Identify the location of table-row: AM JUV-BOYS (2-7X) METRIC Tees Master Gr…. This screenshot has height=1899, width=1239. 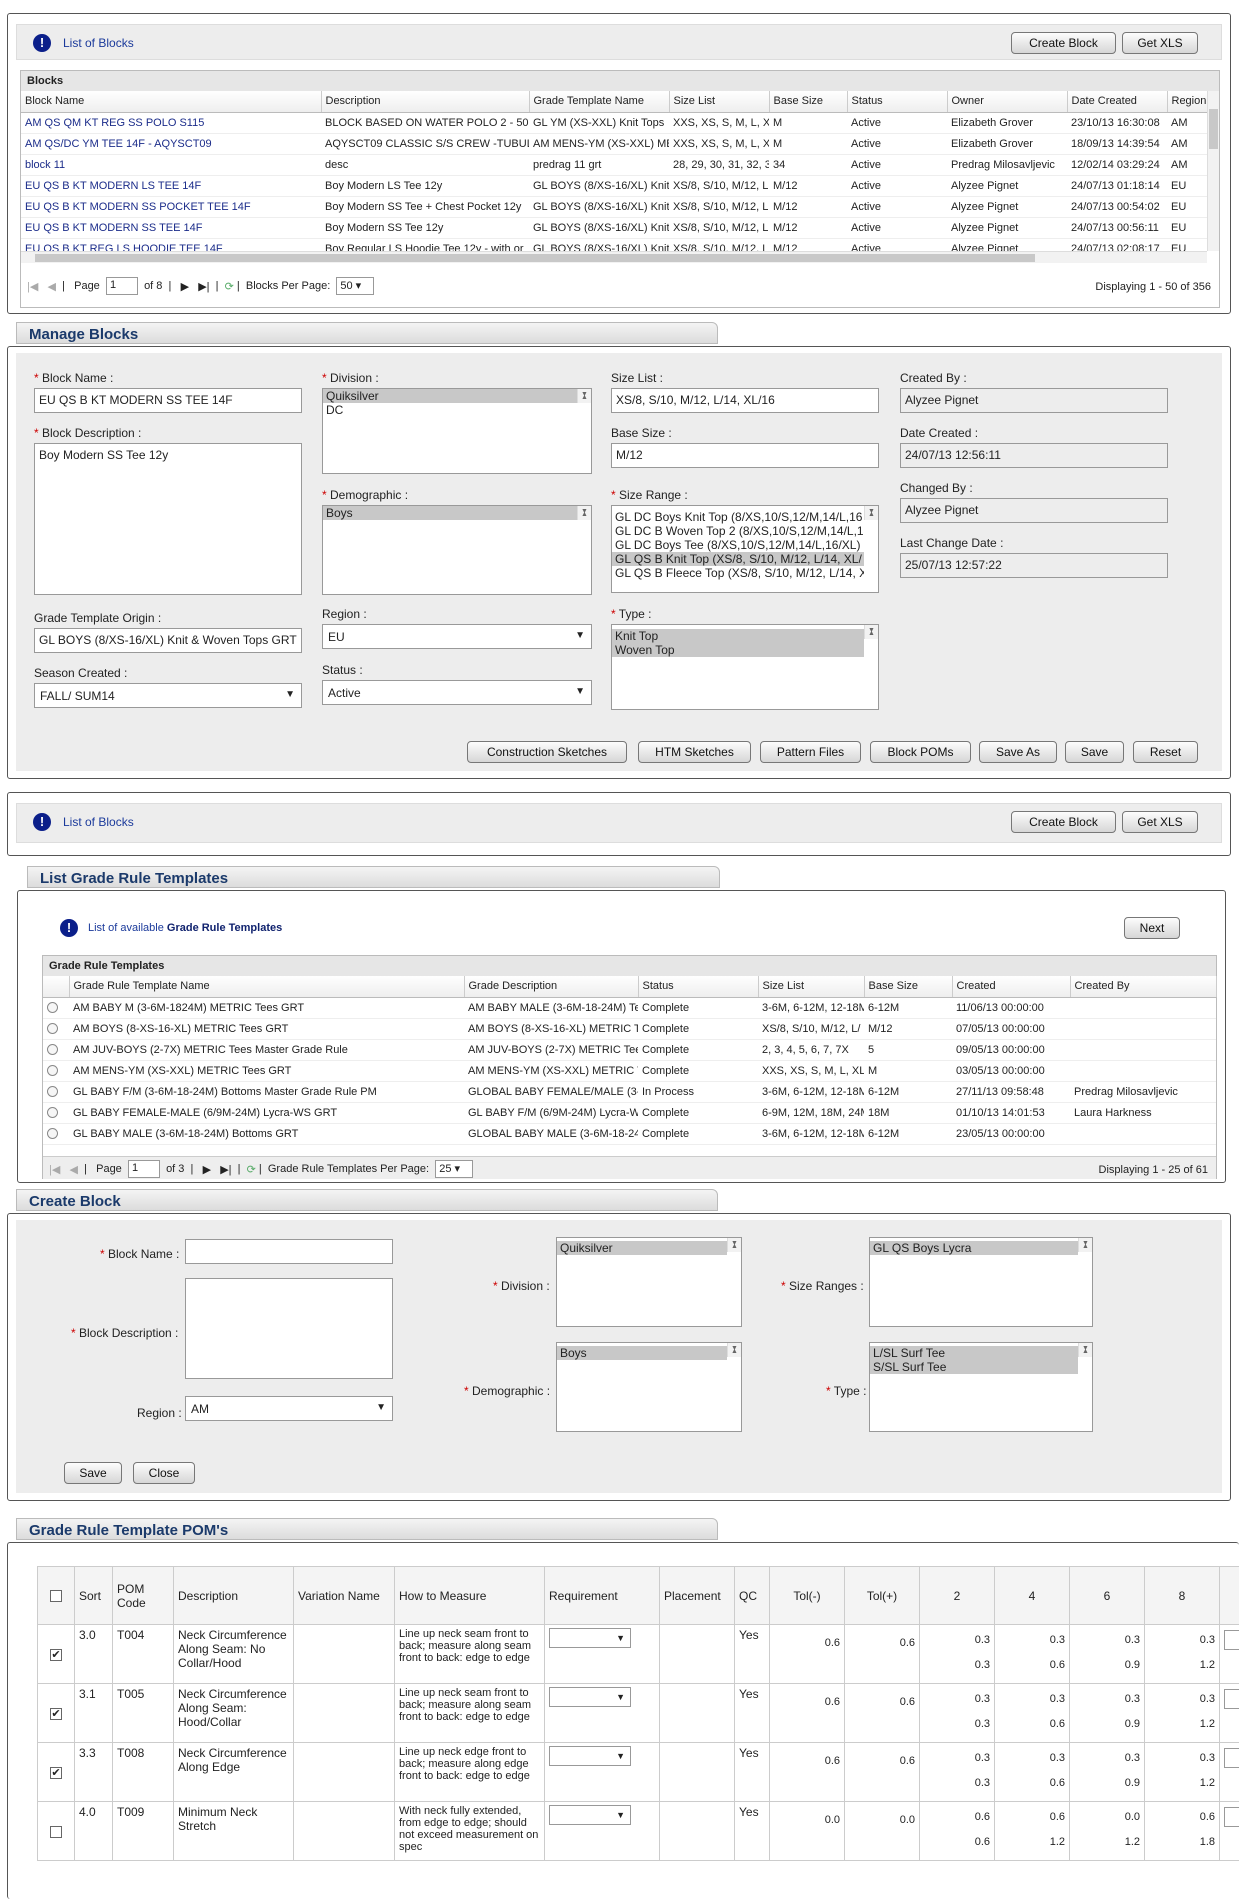
(629, 1050).